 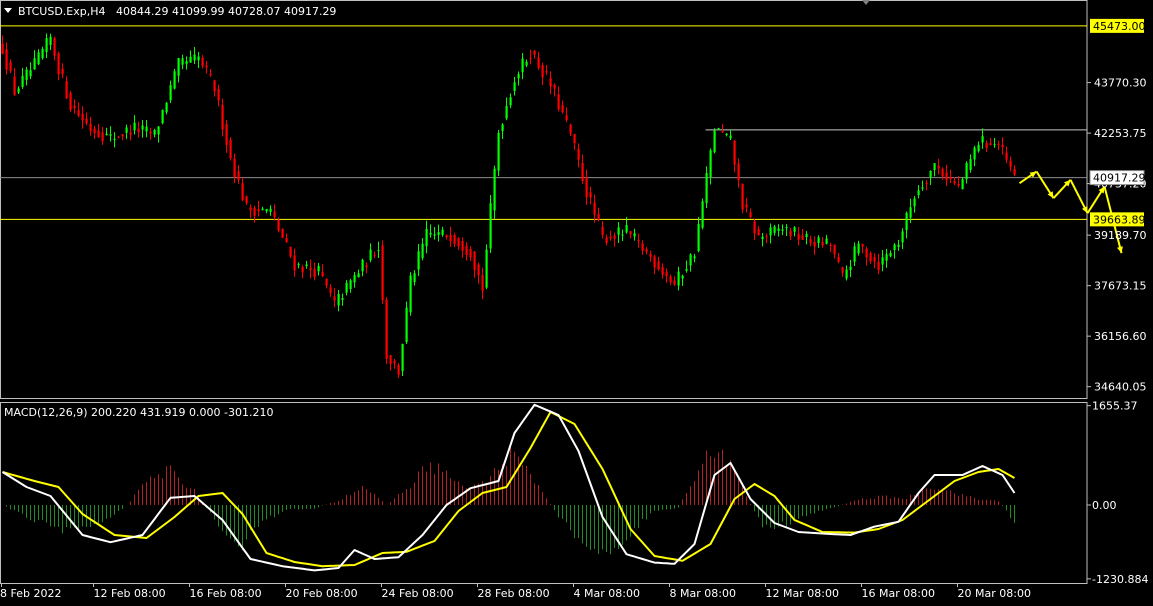 I want to click on price-tick-label: 42253.75, so click(x=1120, y=133).